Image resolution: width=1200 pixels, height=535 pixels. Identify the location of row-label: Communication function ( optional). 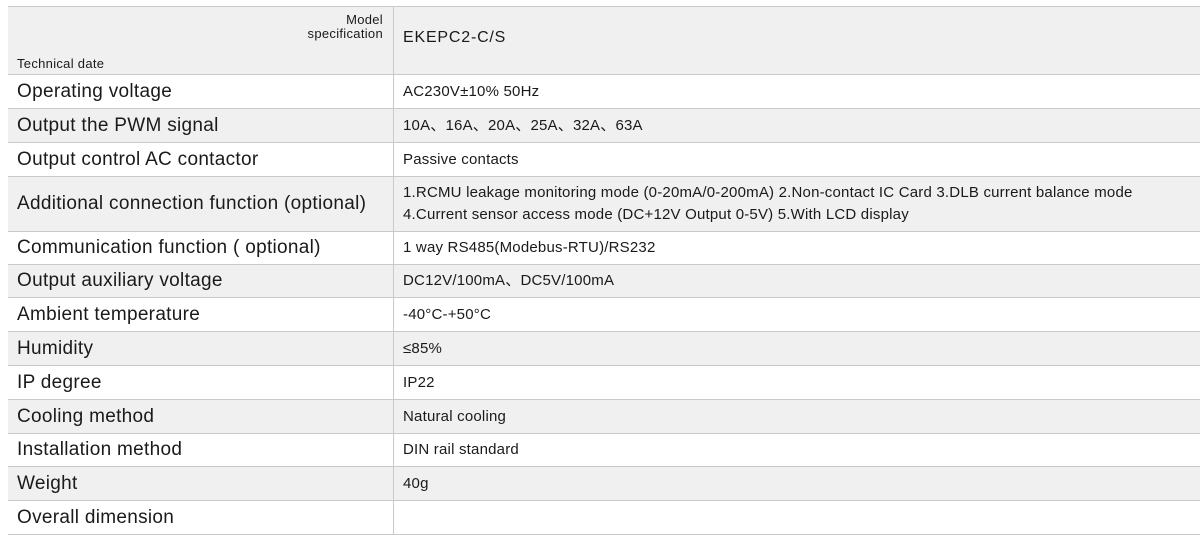
(201, 248).